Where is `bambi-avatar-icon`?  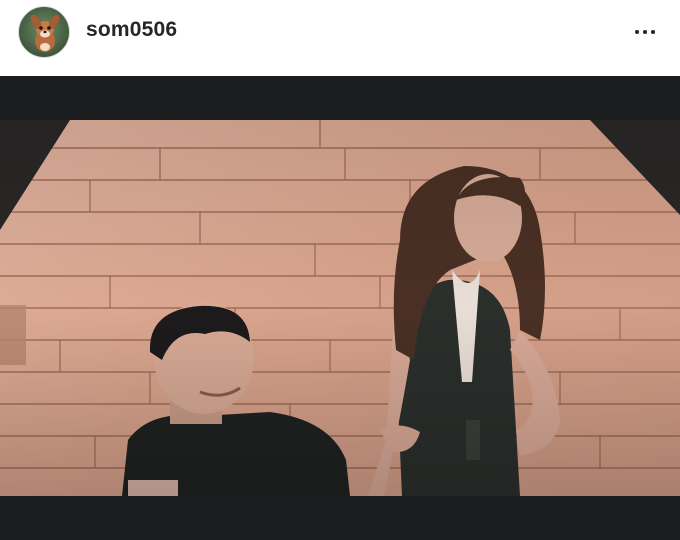
bambi-avatar-icon is located at coordinates (45, 33).